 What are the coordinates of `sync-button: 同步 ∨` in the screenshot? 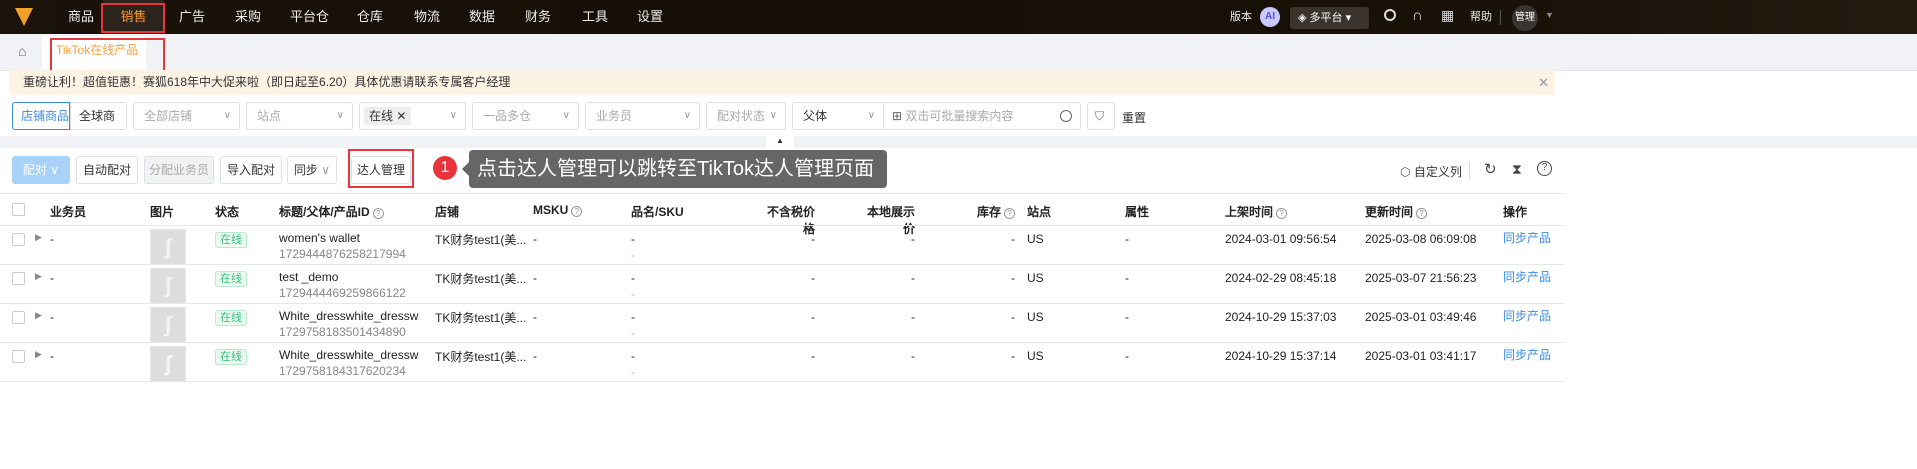 It's located at (312, 170).